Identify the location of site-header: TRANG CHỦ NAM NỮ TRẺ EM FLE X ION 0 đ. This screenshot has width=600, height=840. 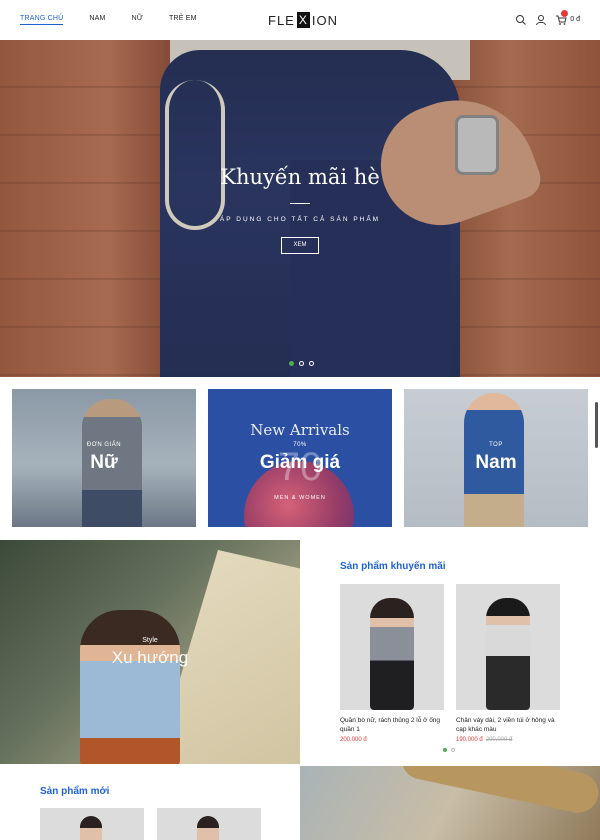
(300, 20).